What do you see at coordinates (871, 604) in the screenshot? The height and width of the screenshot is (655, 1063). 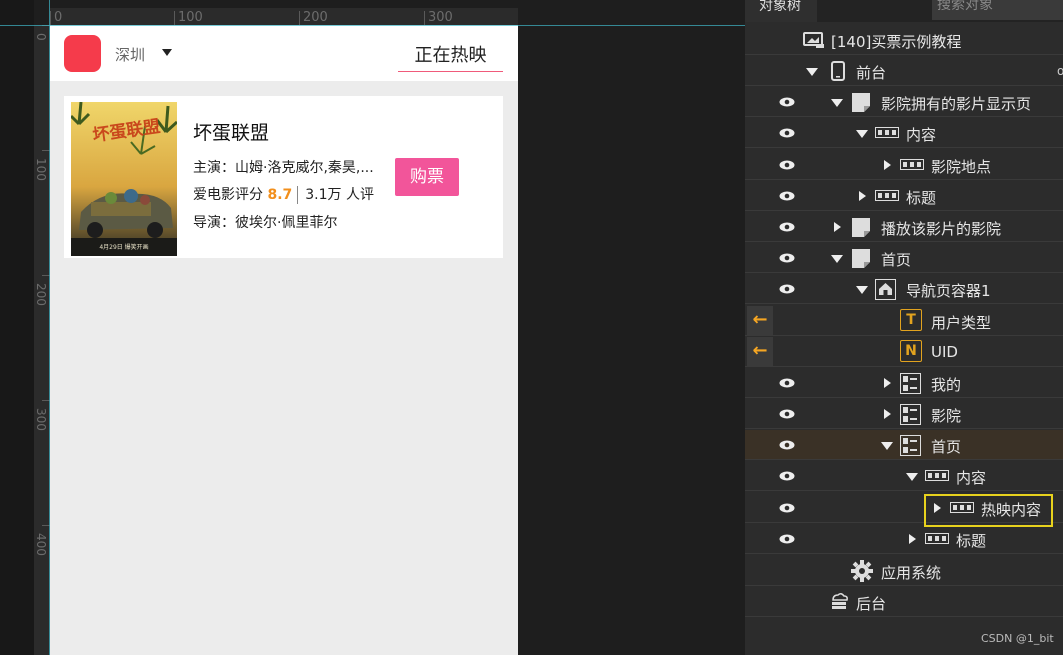 I see `tree-row-label: 后台` at bounding box center [871, 604].